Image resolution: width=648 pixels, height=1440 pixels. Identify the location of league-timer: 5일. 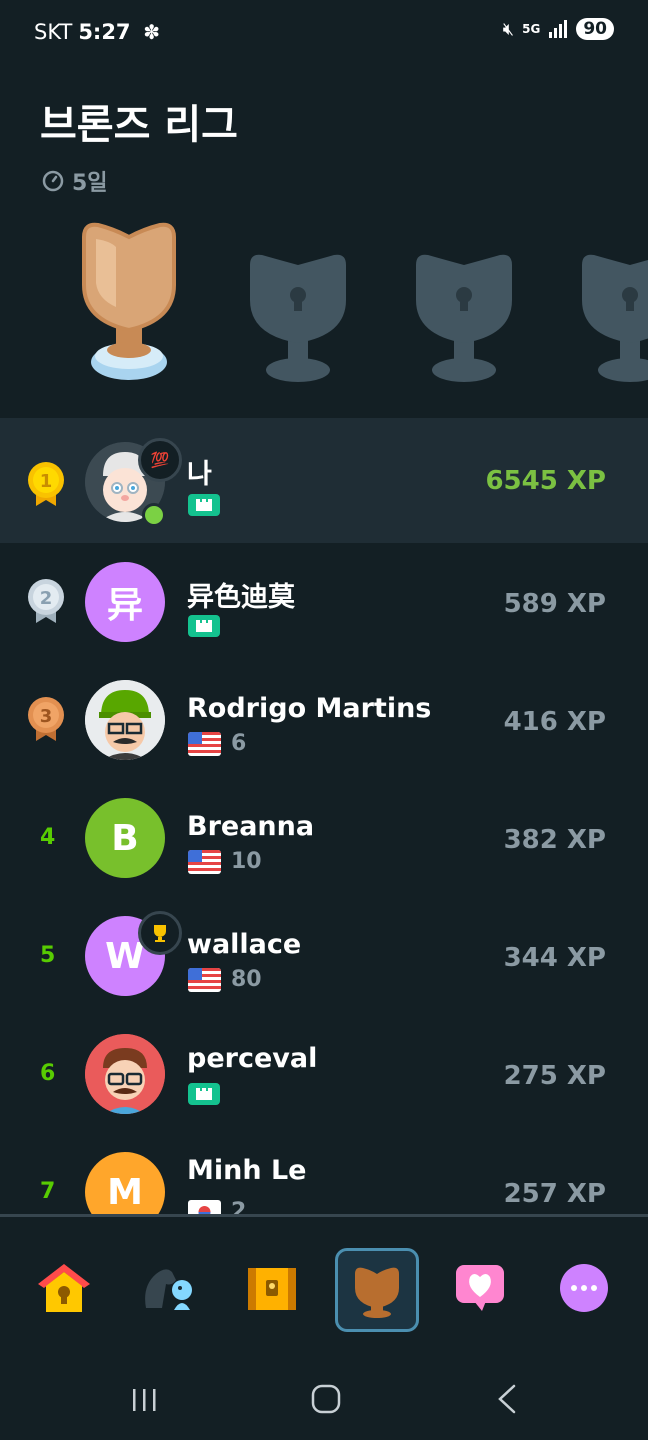
(75, 181).